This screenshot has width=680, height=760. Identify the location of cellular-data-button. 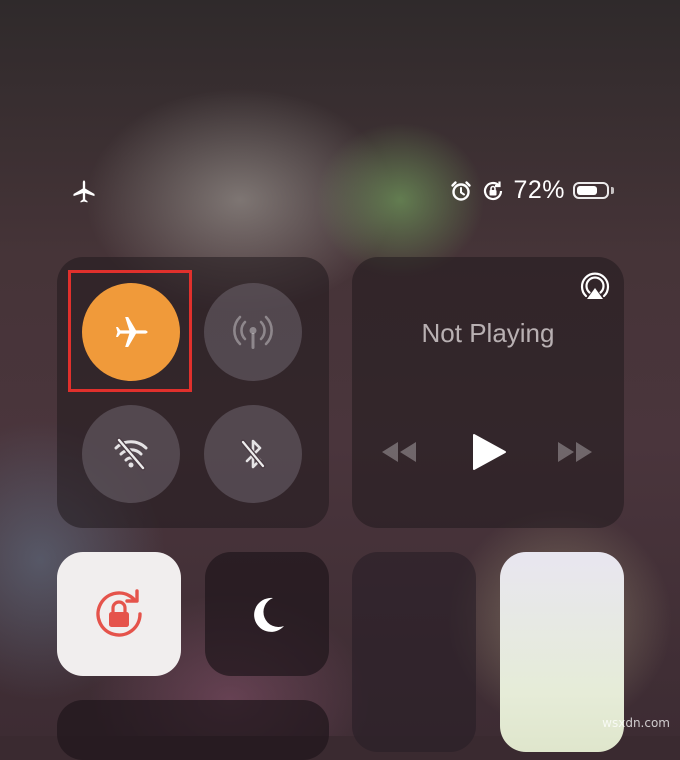
(253, 332).